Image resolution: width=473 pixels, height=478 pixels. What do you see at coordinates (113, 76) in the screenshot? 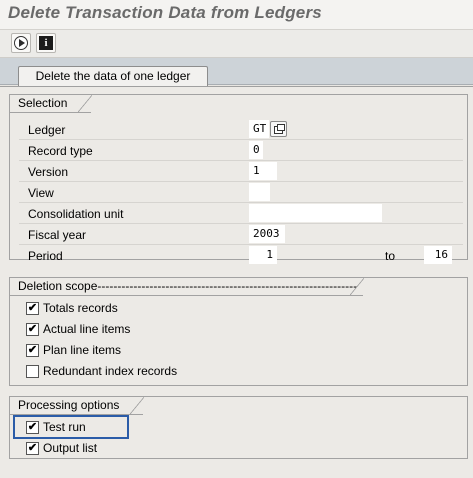
I see `tab-delete-one-ledger: Delete the data of one ledger` at bounding box center [113, 76].